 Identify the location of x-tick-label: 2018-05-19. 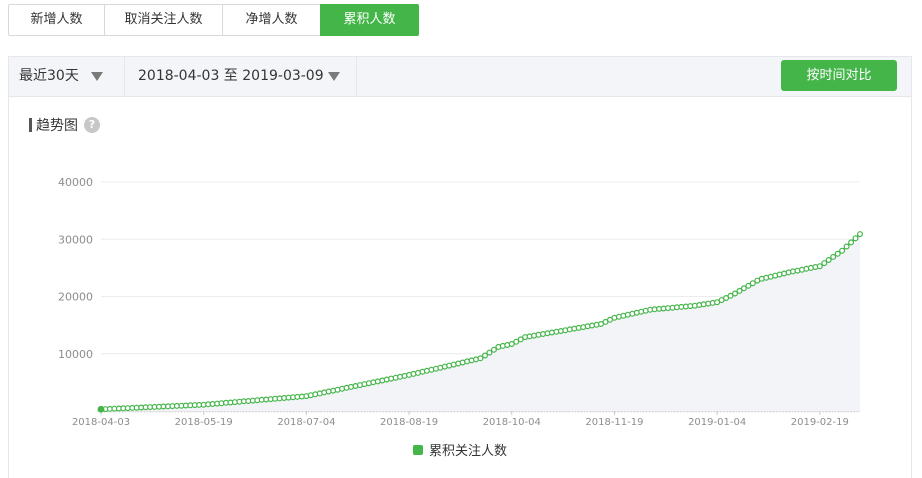
(204, 422).